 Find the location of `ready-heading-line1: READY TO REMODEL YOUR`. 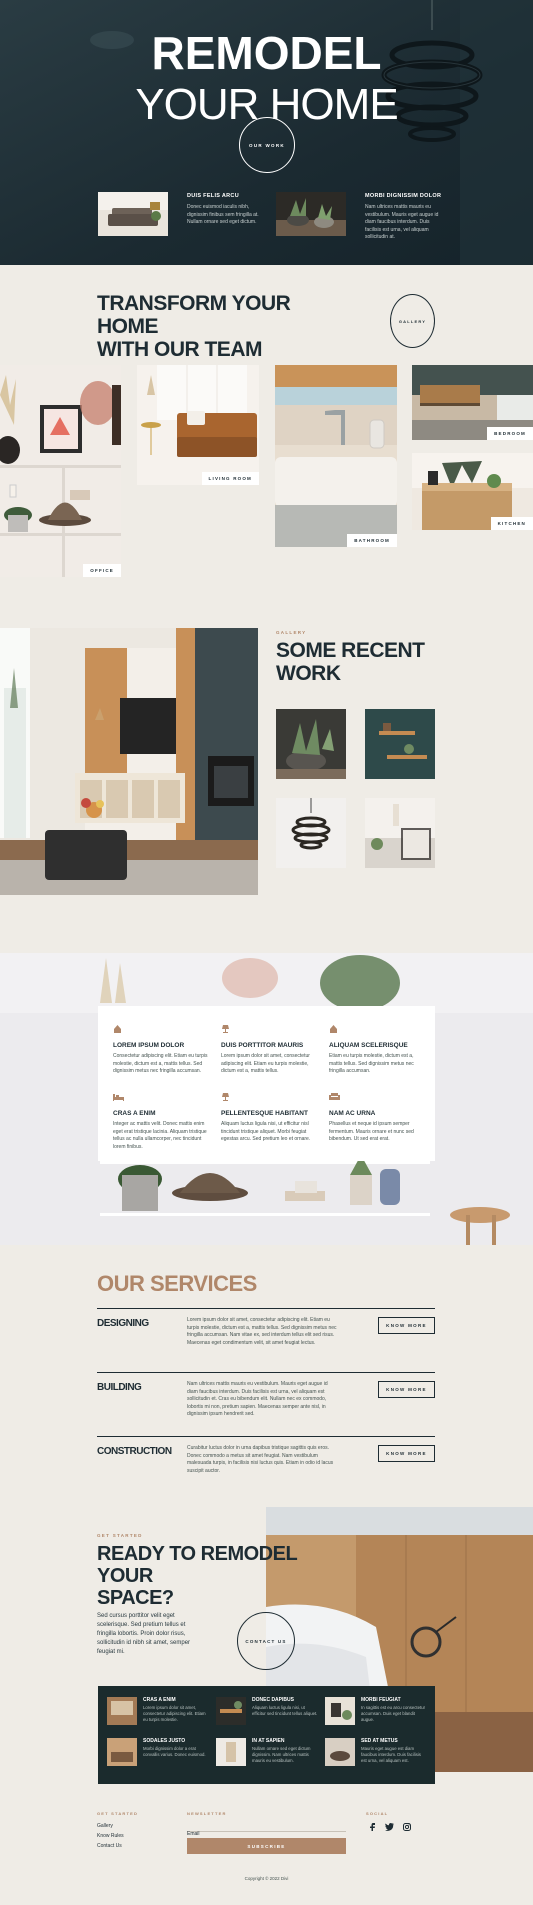

ready-heading-line1: READY TO REMODEL YOUR is located at coordinates (197, 1565).